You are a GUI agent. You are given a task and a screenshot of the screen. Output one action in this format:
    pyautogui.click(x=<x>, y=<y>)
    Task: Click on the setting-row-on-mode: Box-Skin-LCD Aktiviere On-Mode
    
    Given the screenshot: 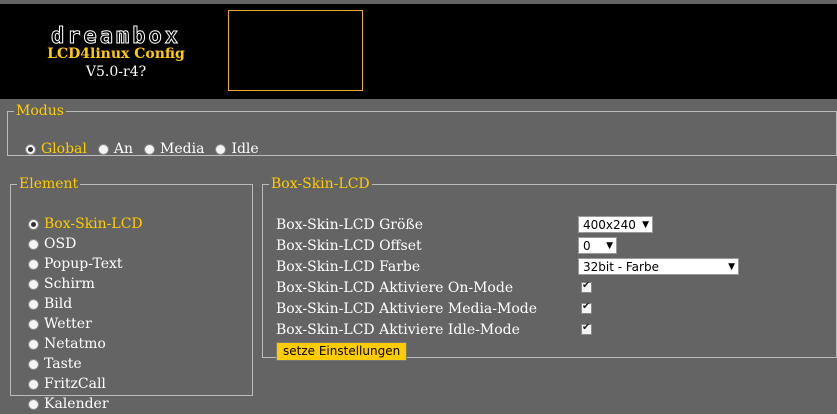 What is the action you would take?
    pyautogui.click(x=507, y=287)
    